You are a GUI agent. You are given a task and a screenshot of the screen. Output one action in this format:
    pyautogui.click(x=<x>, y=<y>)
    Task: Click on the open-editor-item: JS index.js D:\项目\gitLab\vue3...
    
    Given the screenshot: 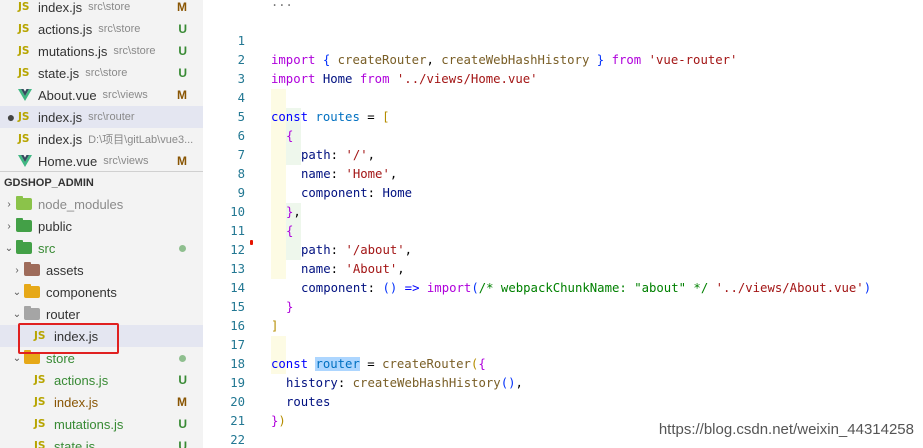 What is the action you would take?
    pyautogui.click(x=101, y=139)
    